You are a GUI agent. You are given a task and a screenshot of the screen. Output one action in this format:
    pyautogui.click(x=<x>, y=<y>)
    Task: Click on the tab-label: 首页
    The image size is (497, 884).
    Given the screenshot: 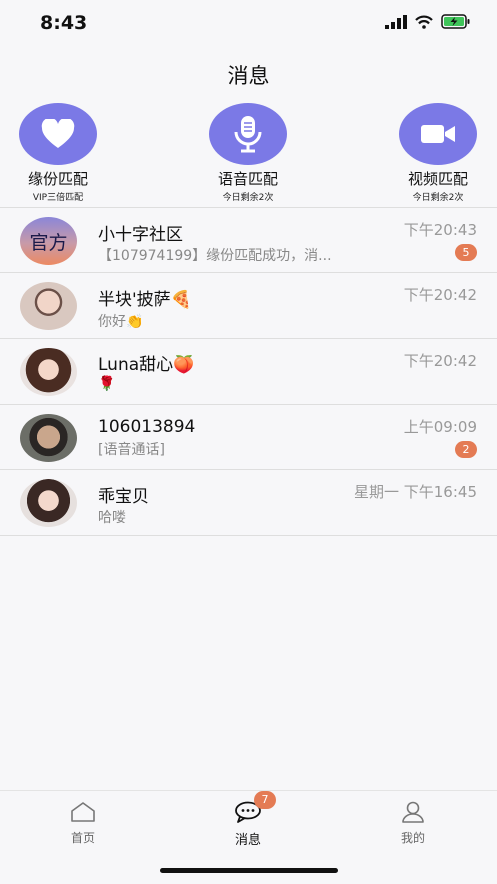 What is the action you would take?
    pyautogui.click(x=82, y=838)
    